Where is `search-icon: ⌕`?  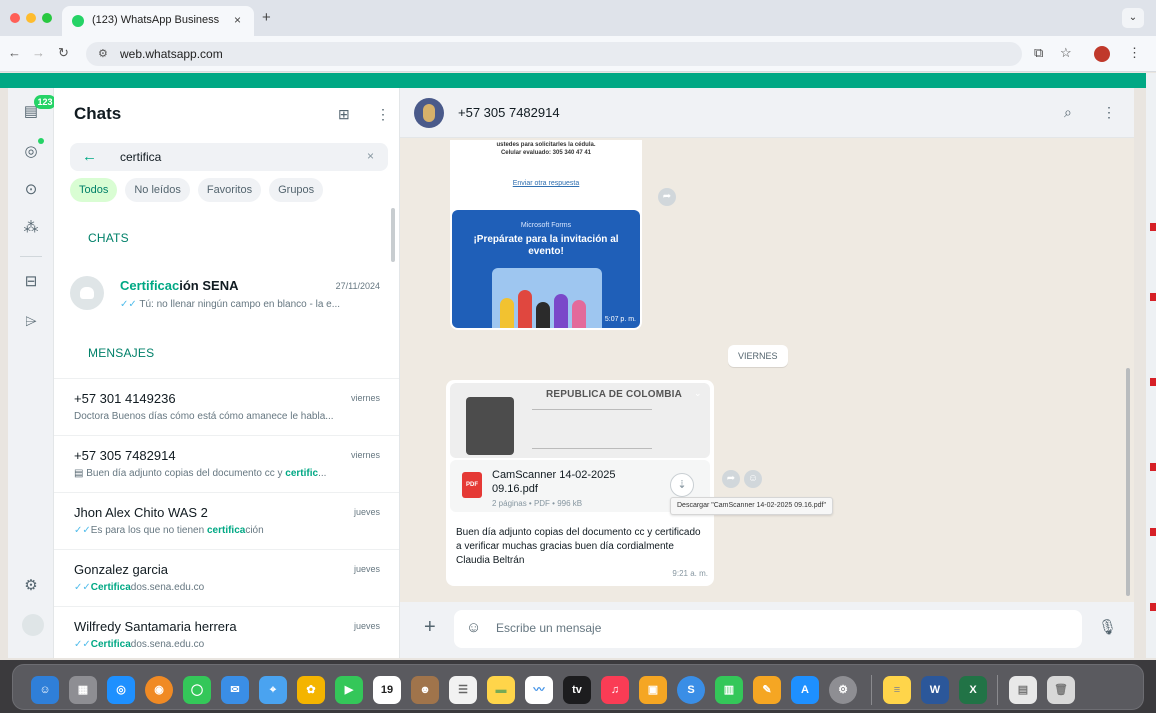 search-icon: ⌕ is located at coordinates (1068, 112).